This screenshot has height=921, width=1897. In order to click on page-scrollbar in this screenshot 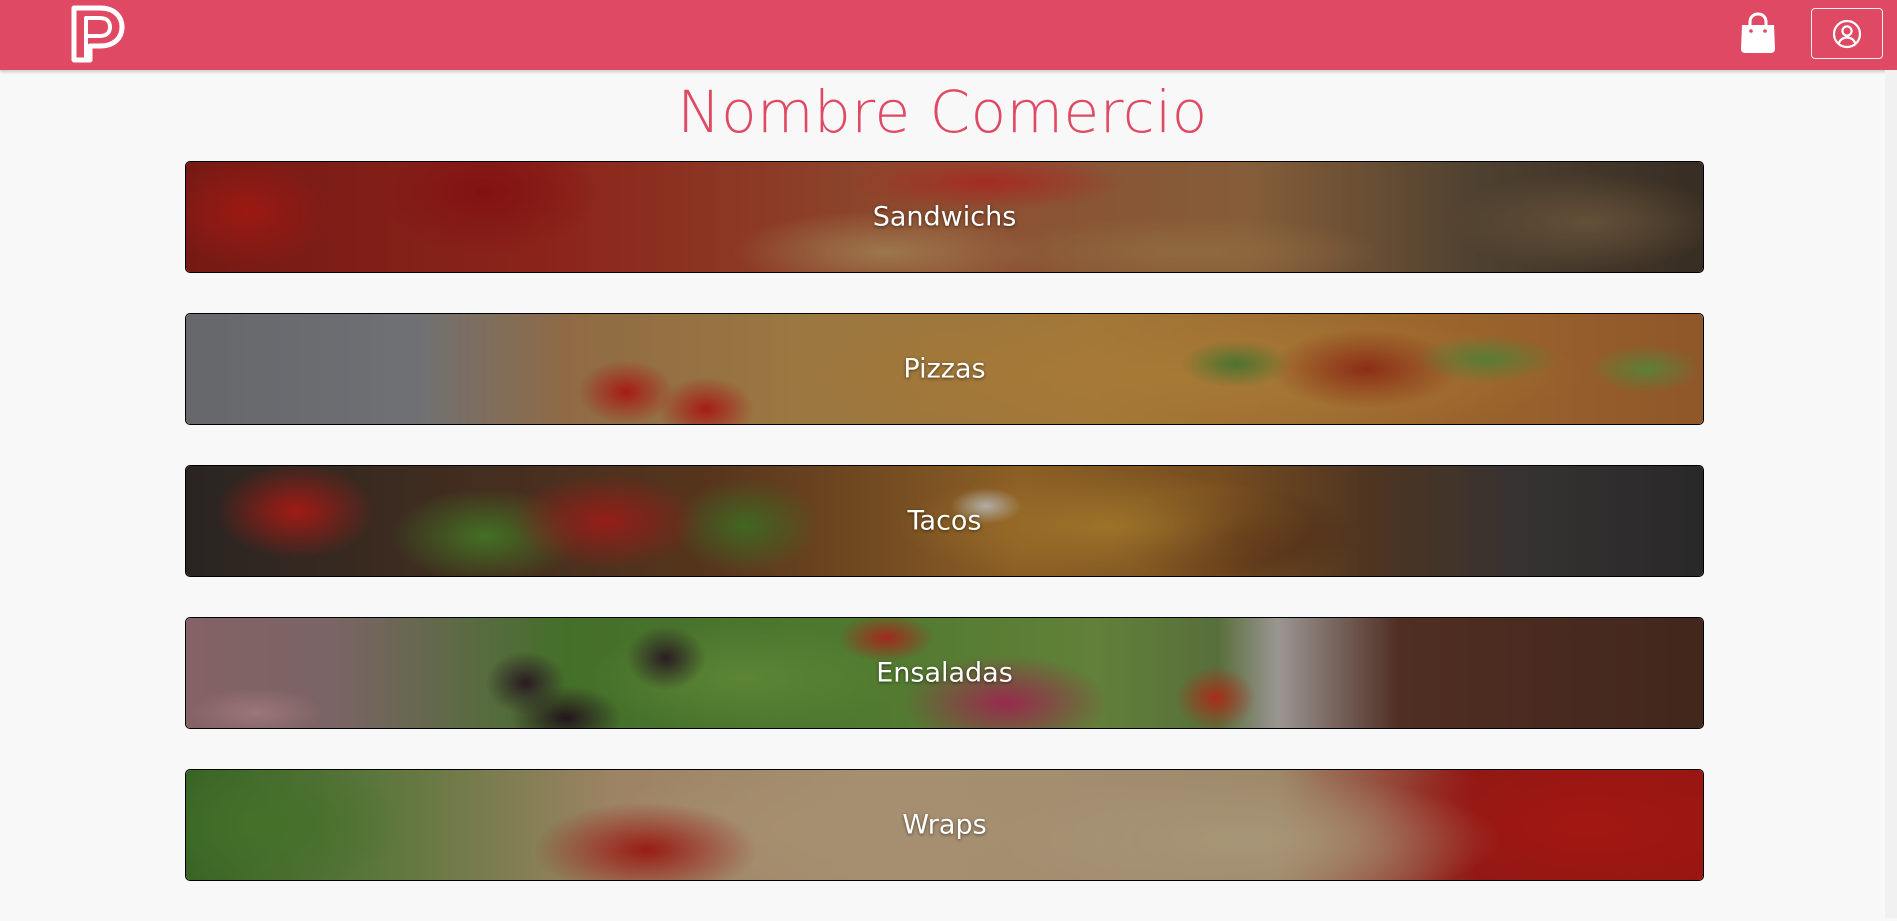, I will do `click(1891, 494)`.